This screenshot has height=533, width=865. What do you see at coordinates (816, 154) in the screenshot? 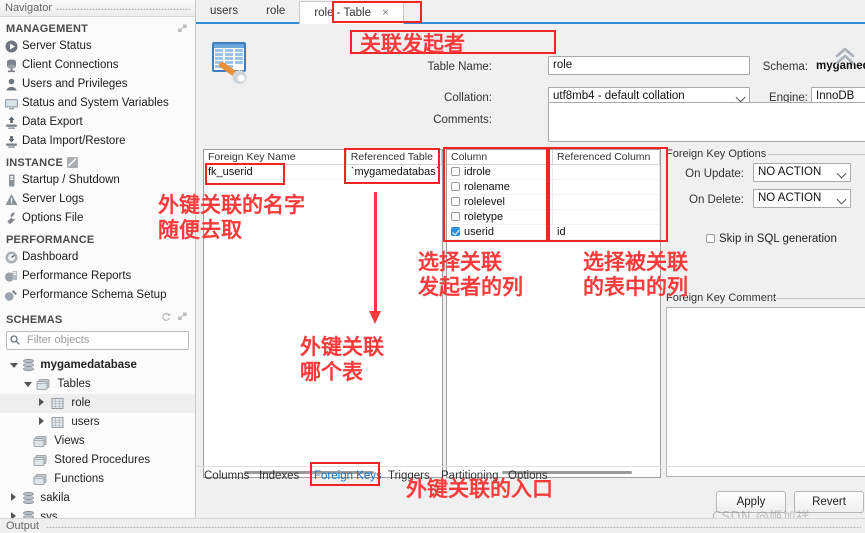
I see `group-divider` at bounding box center [816, 154].